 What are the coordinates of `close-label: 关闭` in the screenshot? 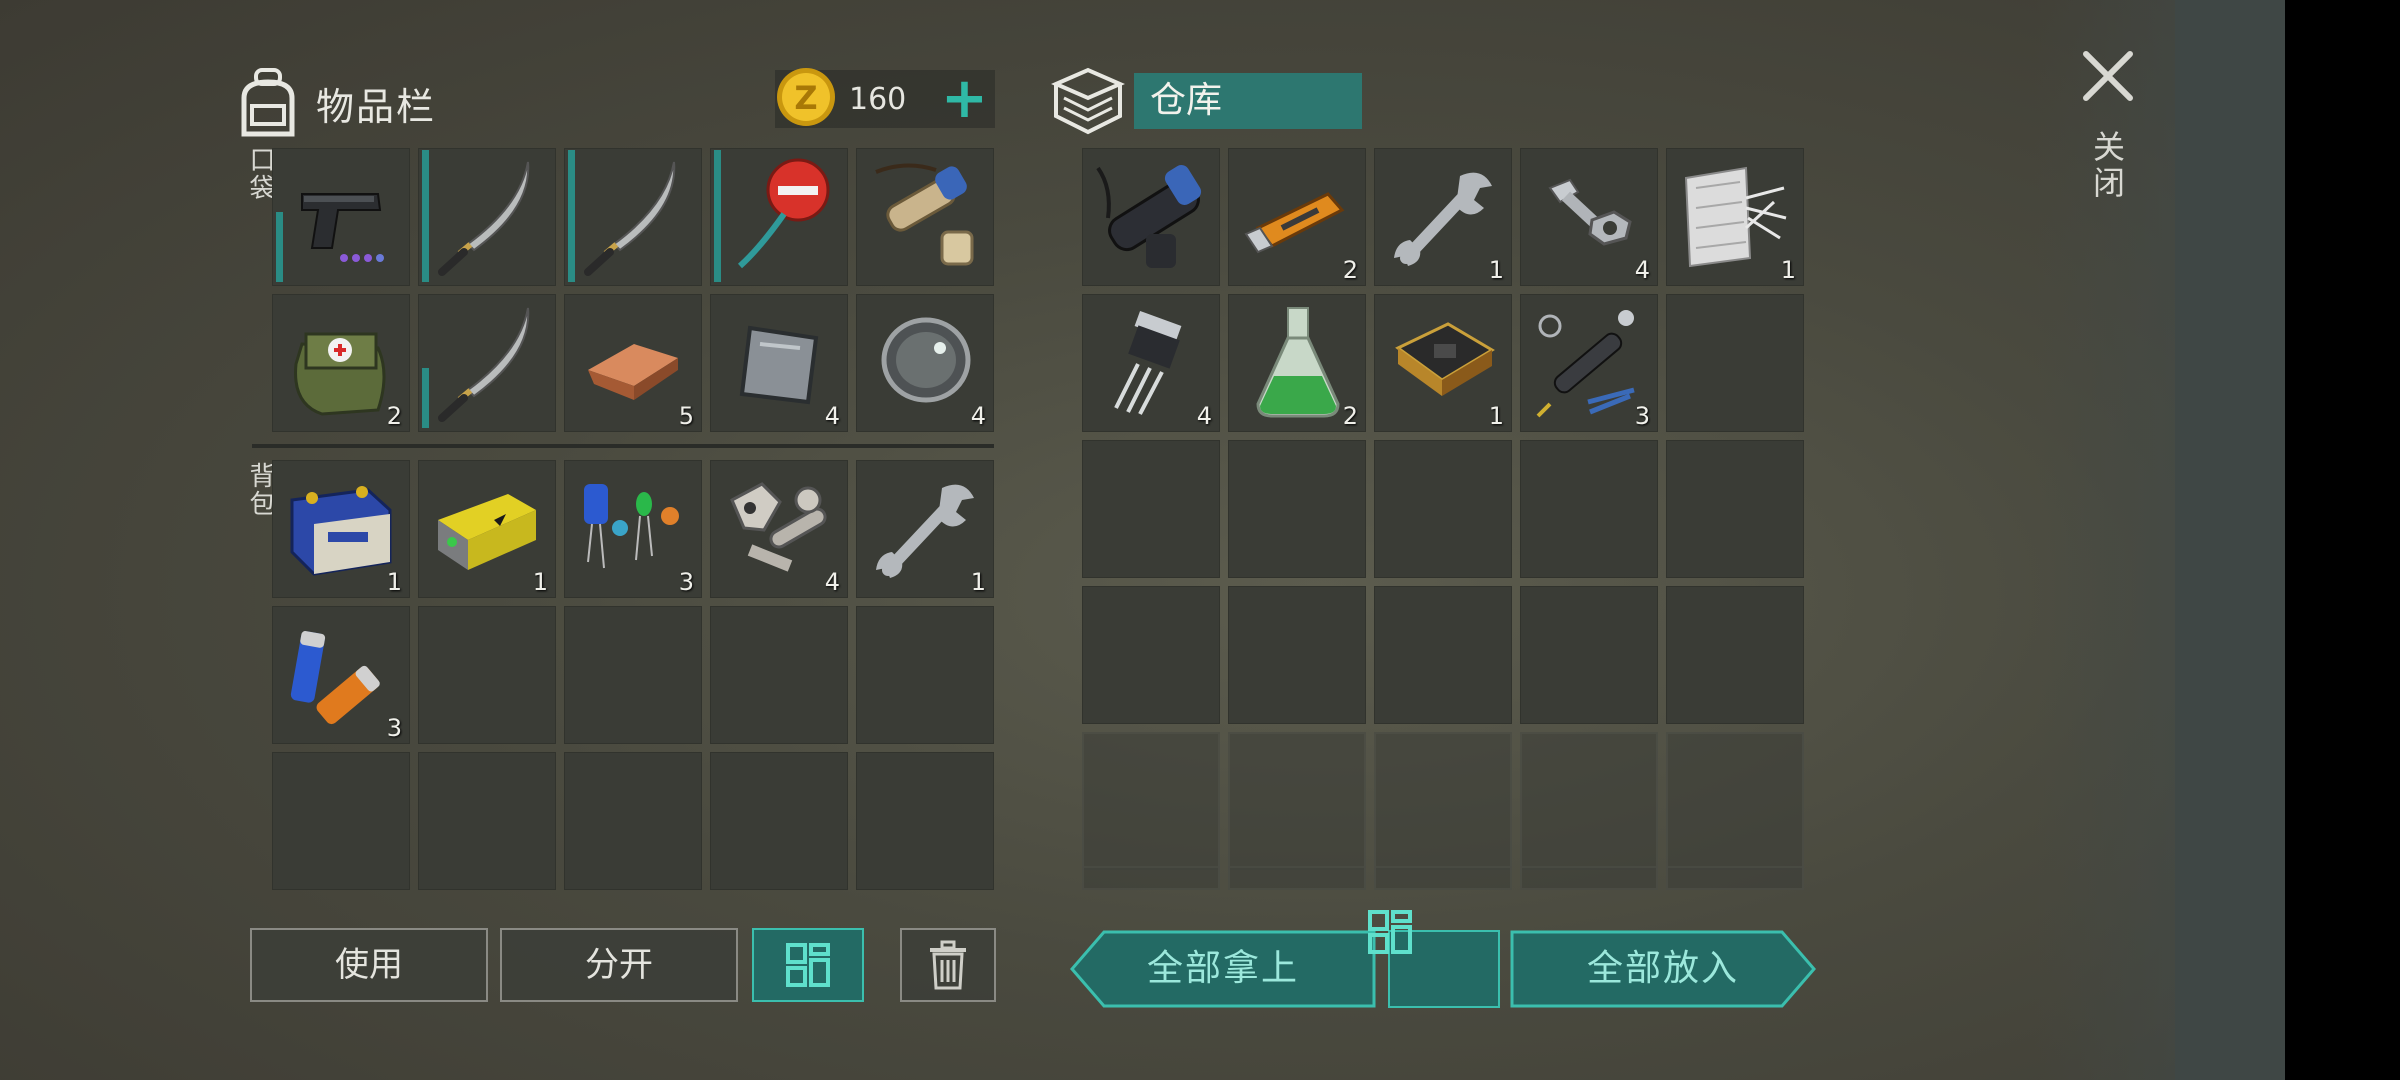 It's located at (2108, 166).